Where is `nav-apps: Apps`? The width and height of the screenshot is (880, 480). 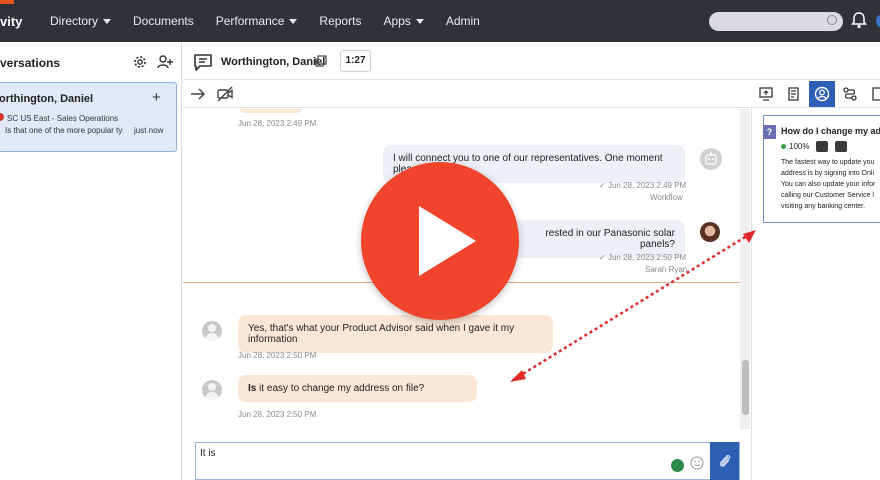
nav-apps: Apps is located at coordinates (403, 21).